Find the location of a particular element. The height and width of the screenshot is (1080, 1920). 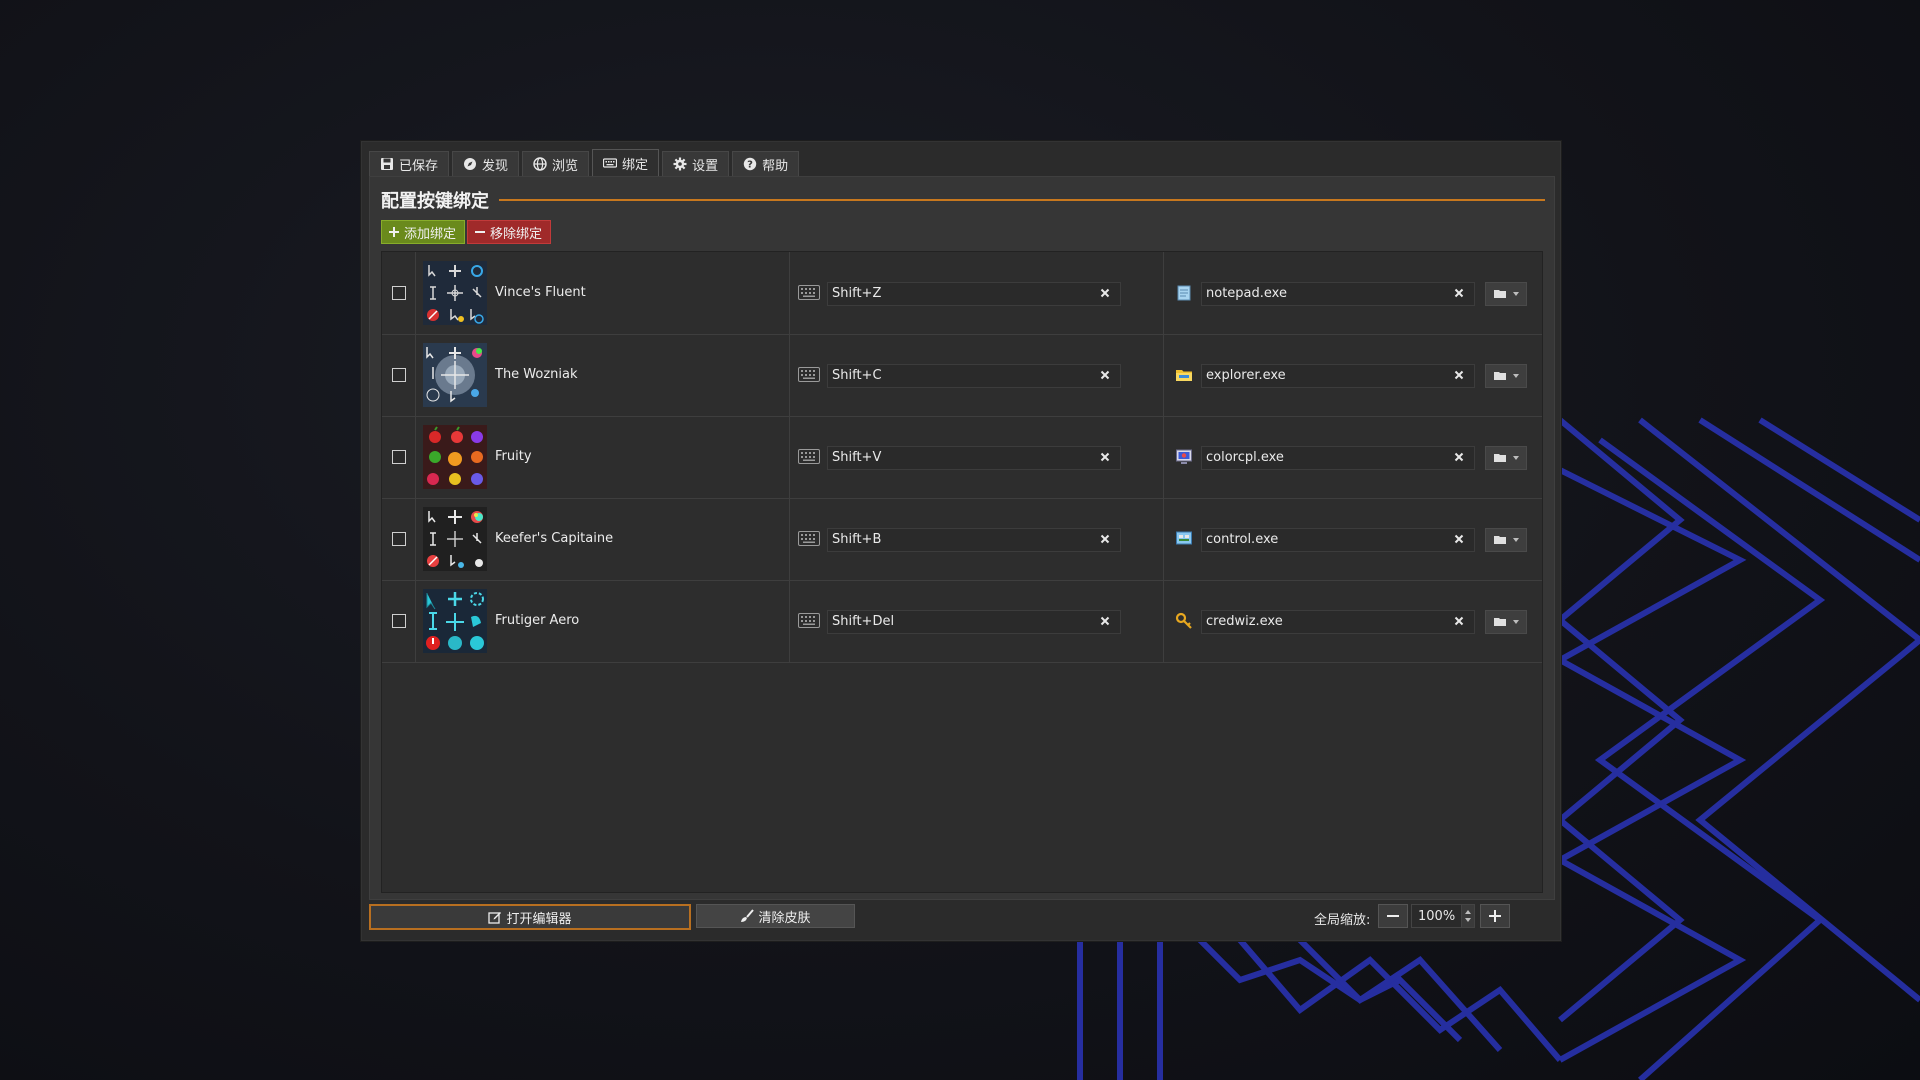

zoom-input: 100% is located at coordinates (1443, 916).